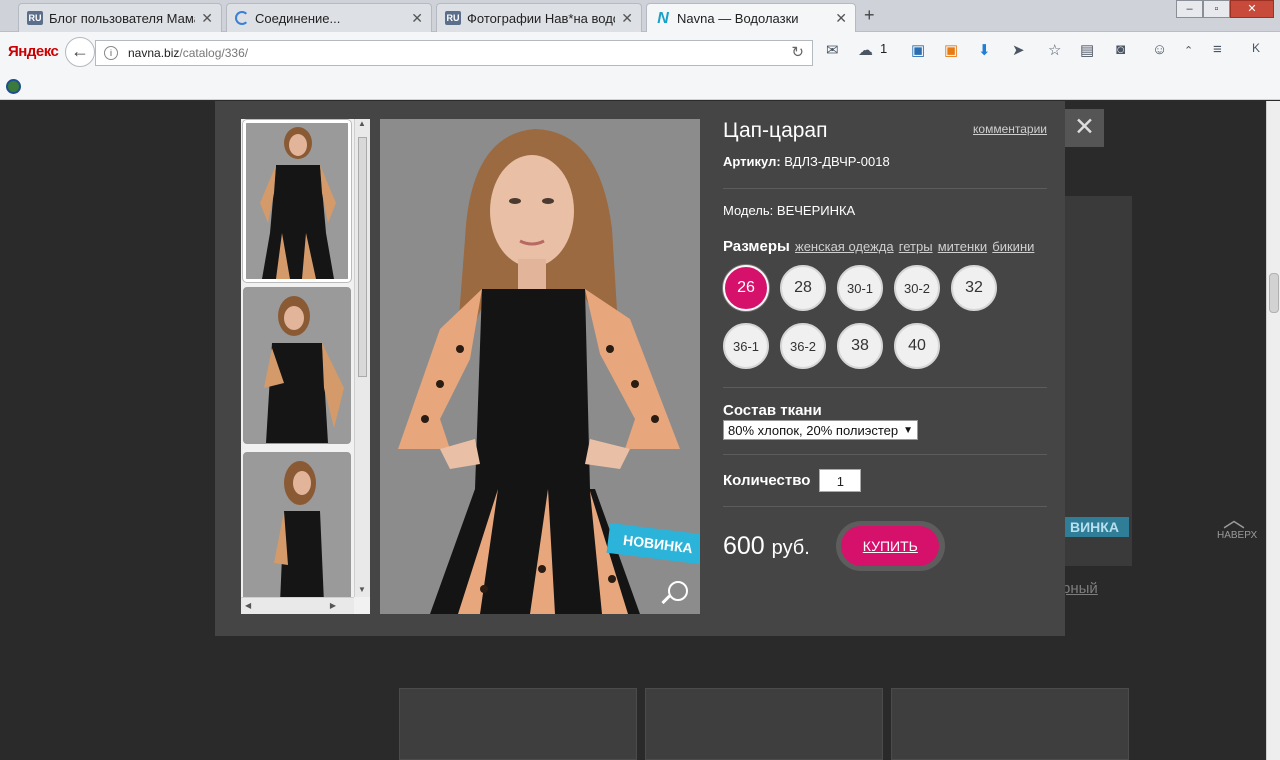 This screenshot has height=760, width=1280. I want to click on scroll-to-top-label: НАВЕРХ, so click(1237, 535).